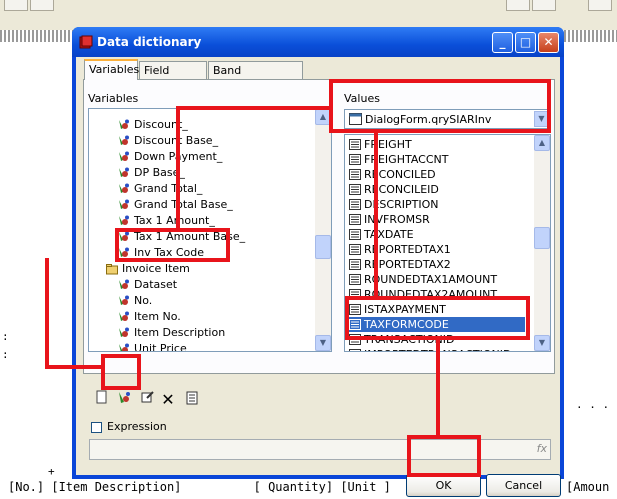  I want to click on maximize-button: □, so click(525, 42).